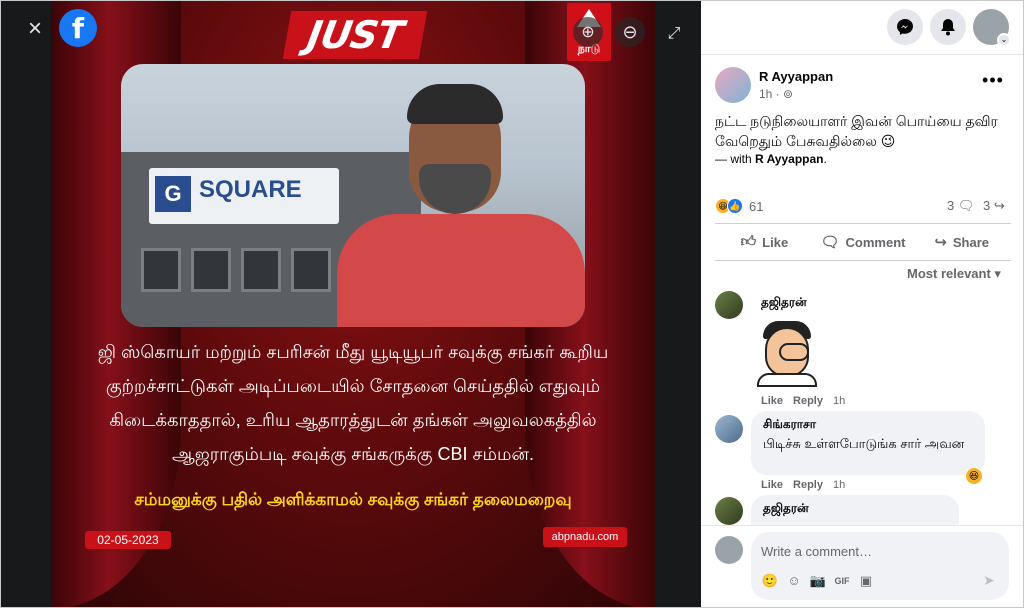 The height and width of the screenshot is (608, 1024). I want to click on bell-icon, so click(948, 27).